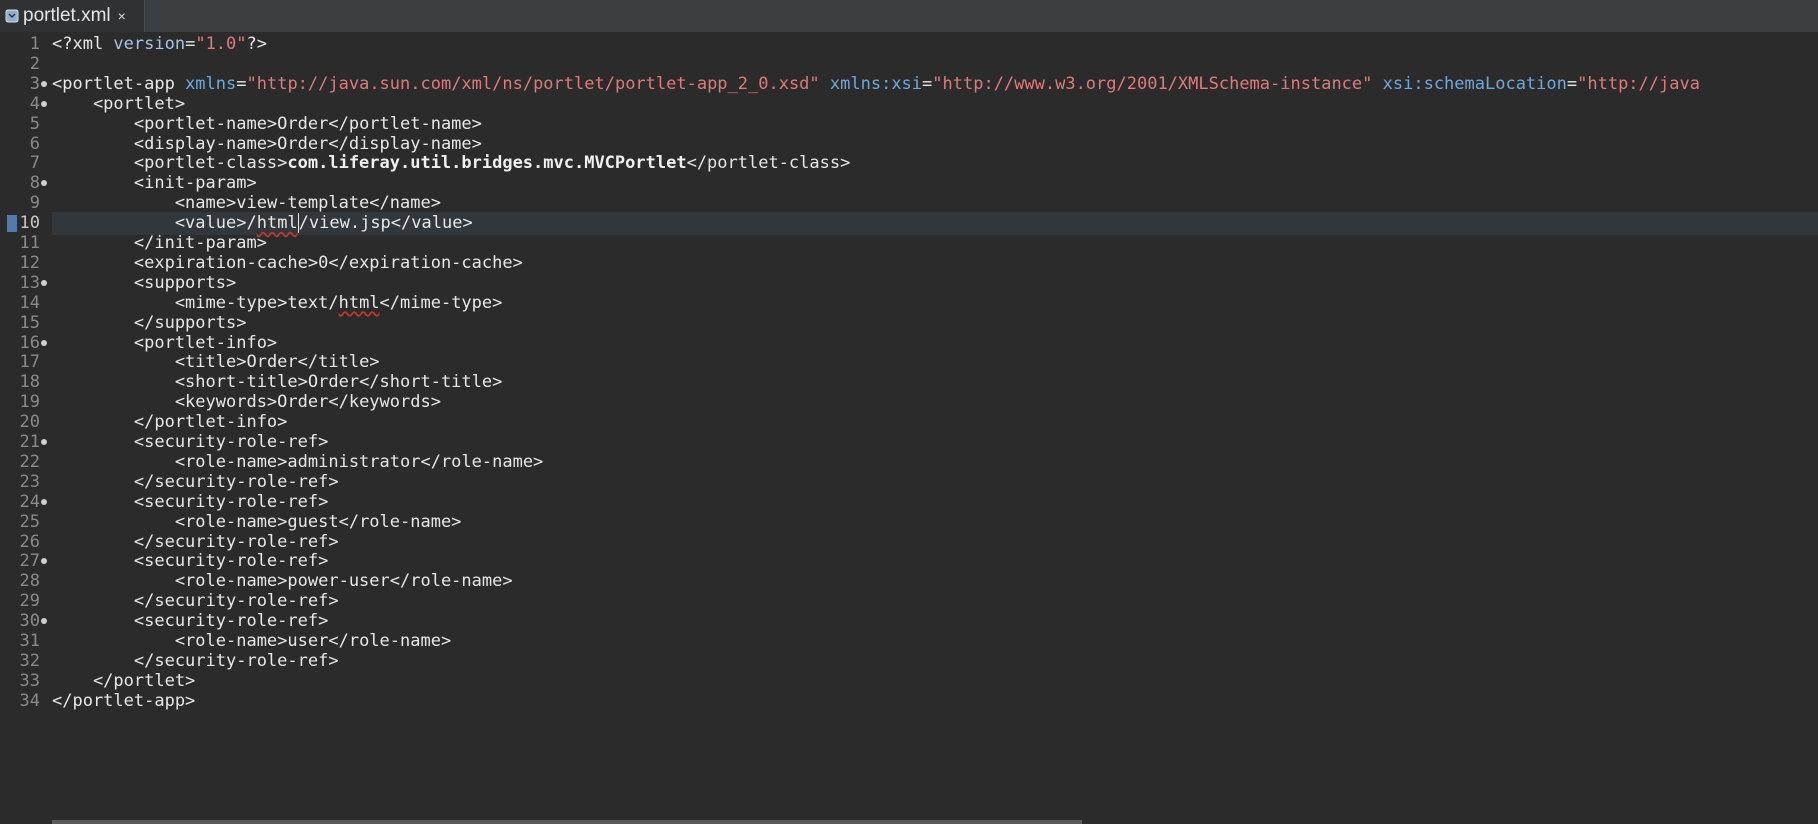  What do you see at coordinates (221, 44) in the screenshot?
I see `code-token: "1.0"` at bounding box center [221, 44].